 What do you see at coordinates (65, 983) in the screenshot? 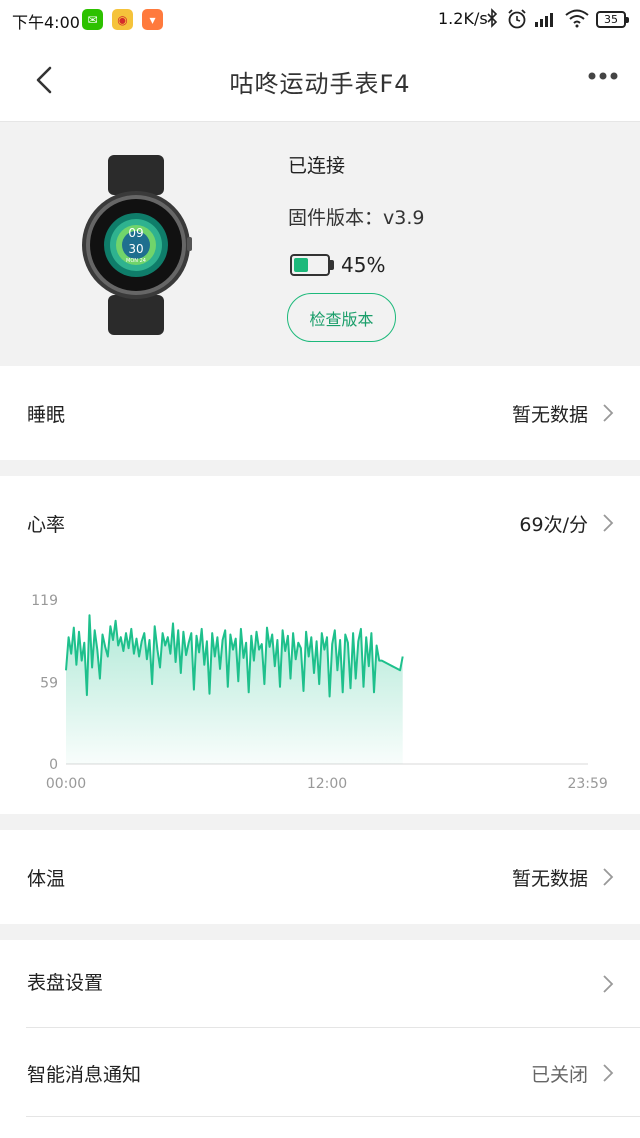
I see `watch-face-settings-label: 表盘设置` at bounding box center [65, 983].